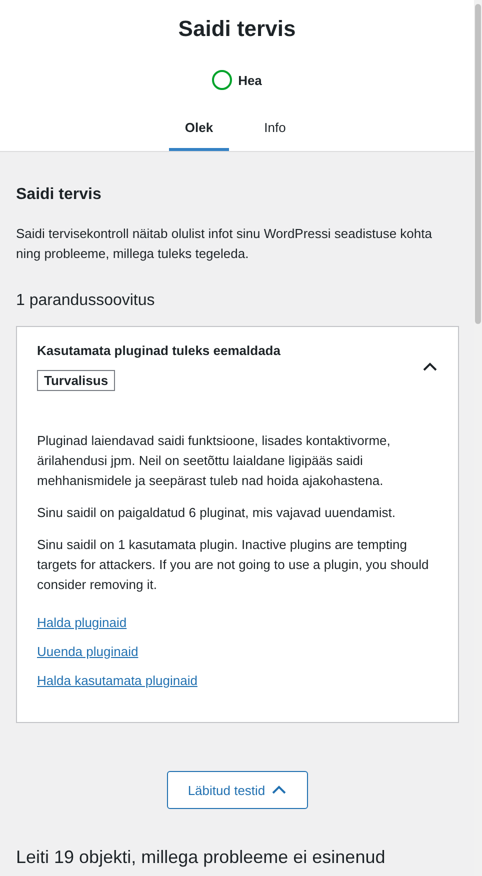 Image resolution: width=482 pixels, height=876 pixels. What do you see at coordinates (237, 680) in the screenshot?
I see `issue-link: Halda kasutamata pluginaid` at bounding box center [237, 680].